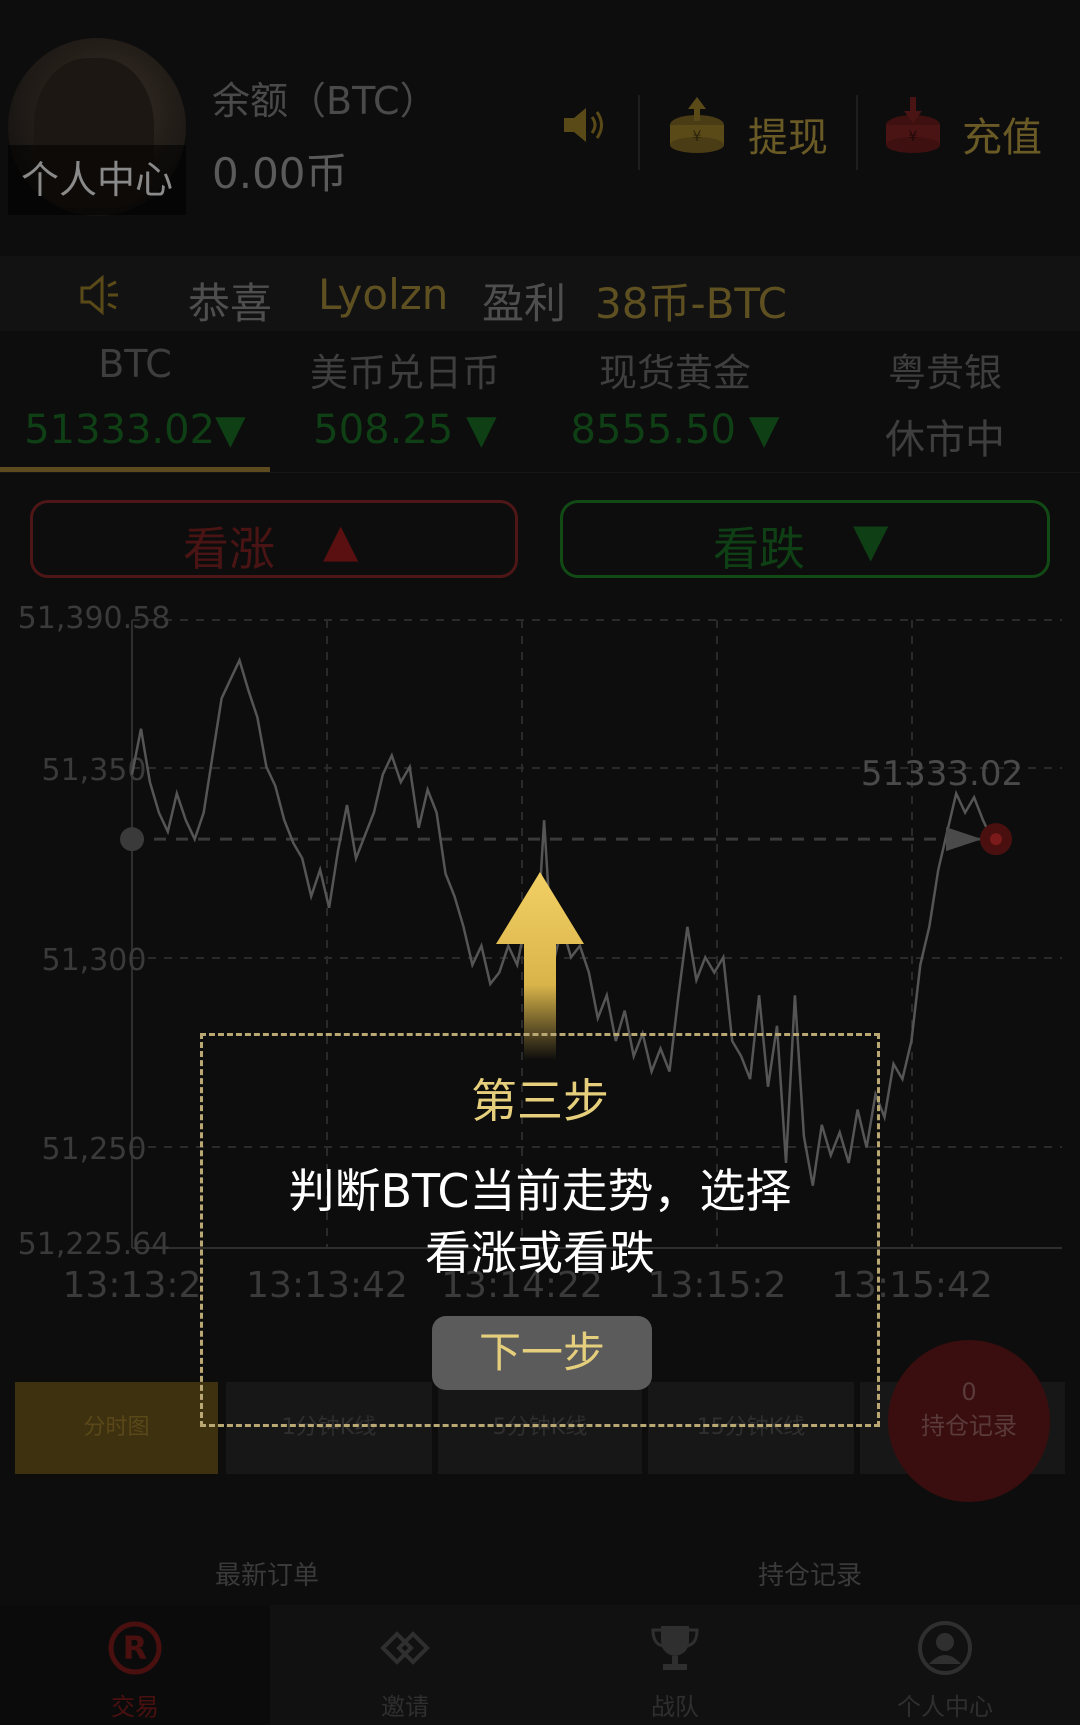 Image resolution: width=1080 pixels, height=1725 pixels. Describe the element at coordinates (135, 430) in the screenshot. I see `market-tab-btc-value: 51333.02▼` at that location.